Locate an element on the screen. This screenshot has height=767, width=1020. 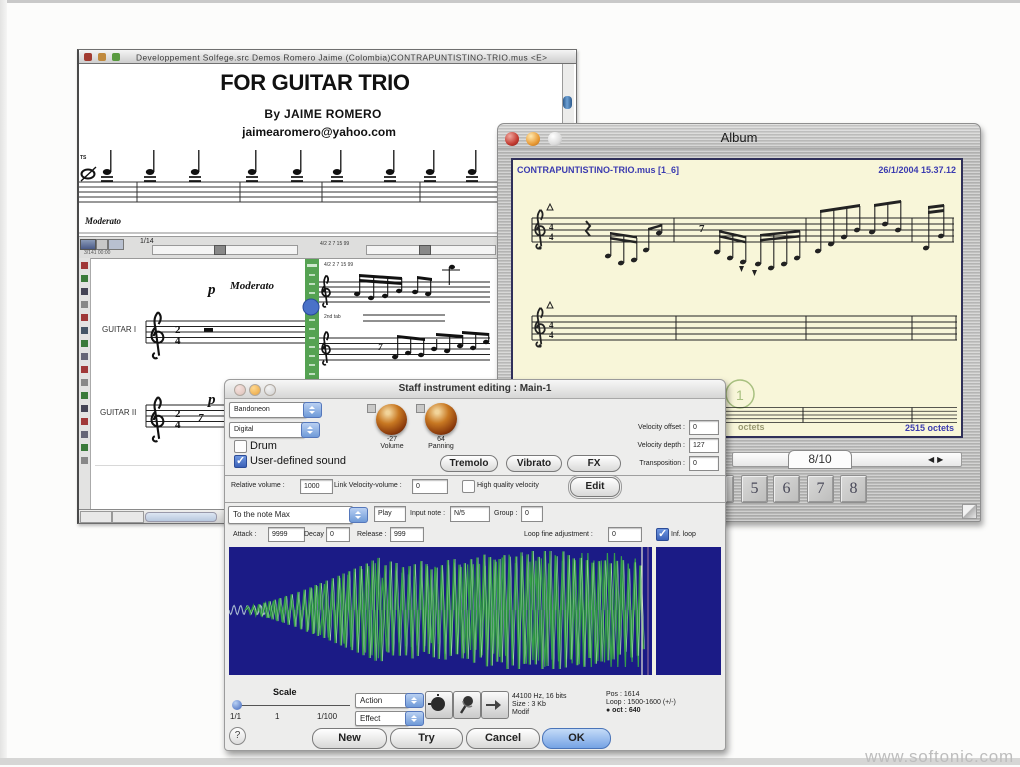
svg-text: TS is located at coordinates (83, 158).